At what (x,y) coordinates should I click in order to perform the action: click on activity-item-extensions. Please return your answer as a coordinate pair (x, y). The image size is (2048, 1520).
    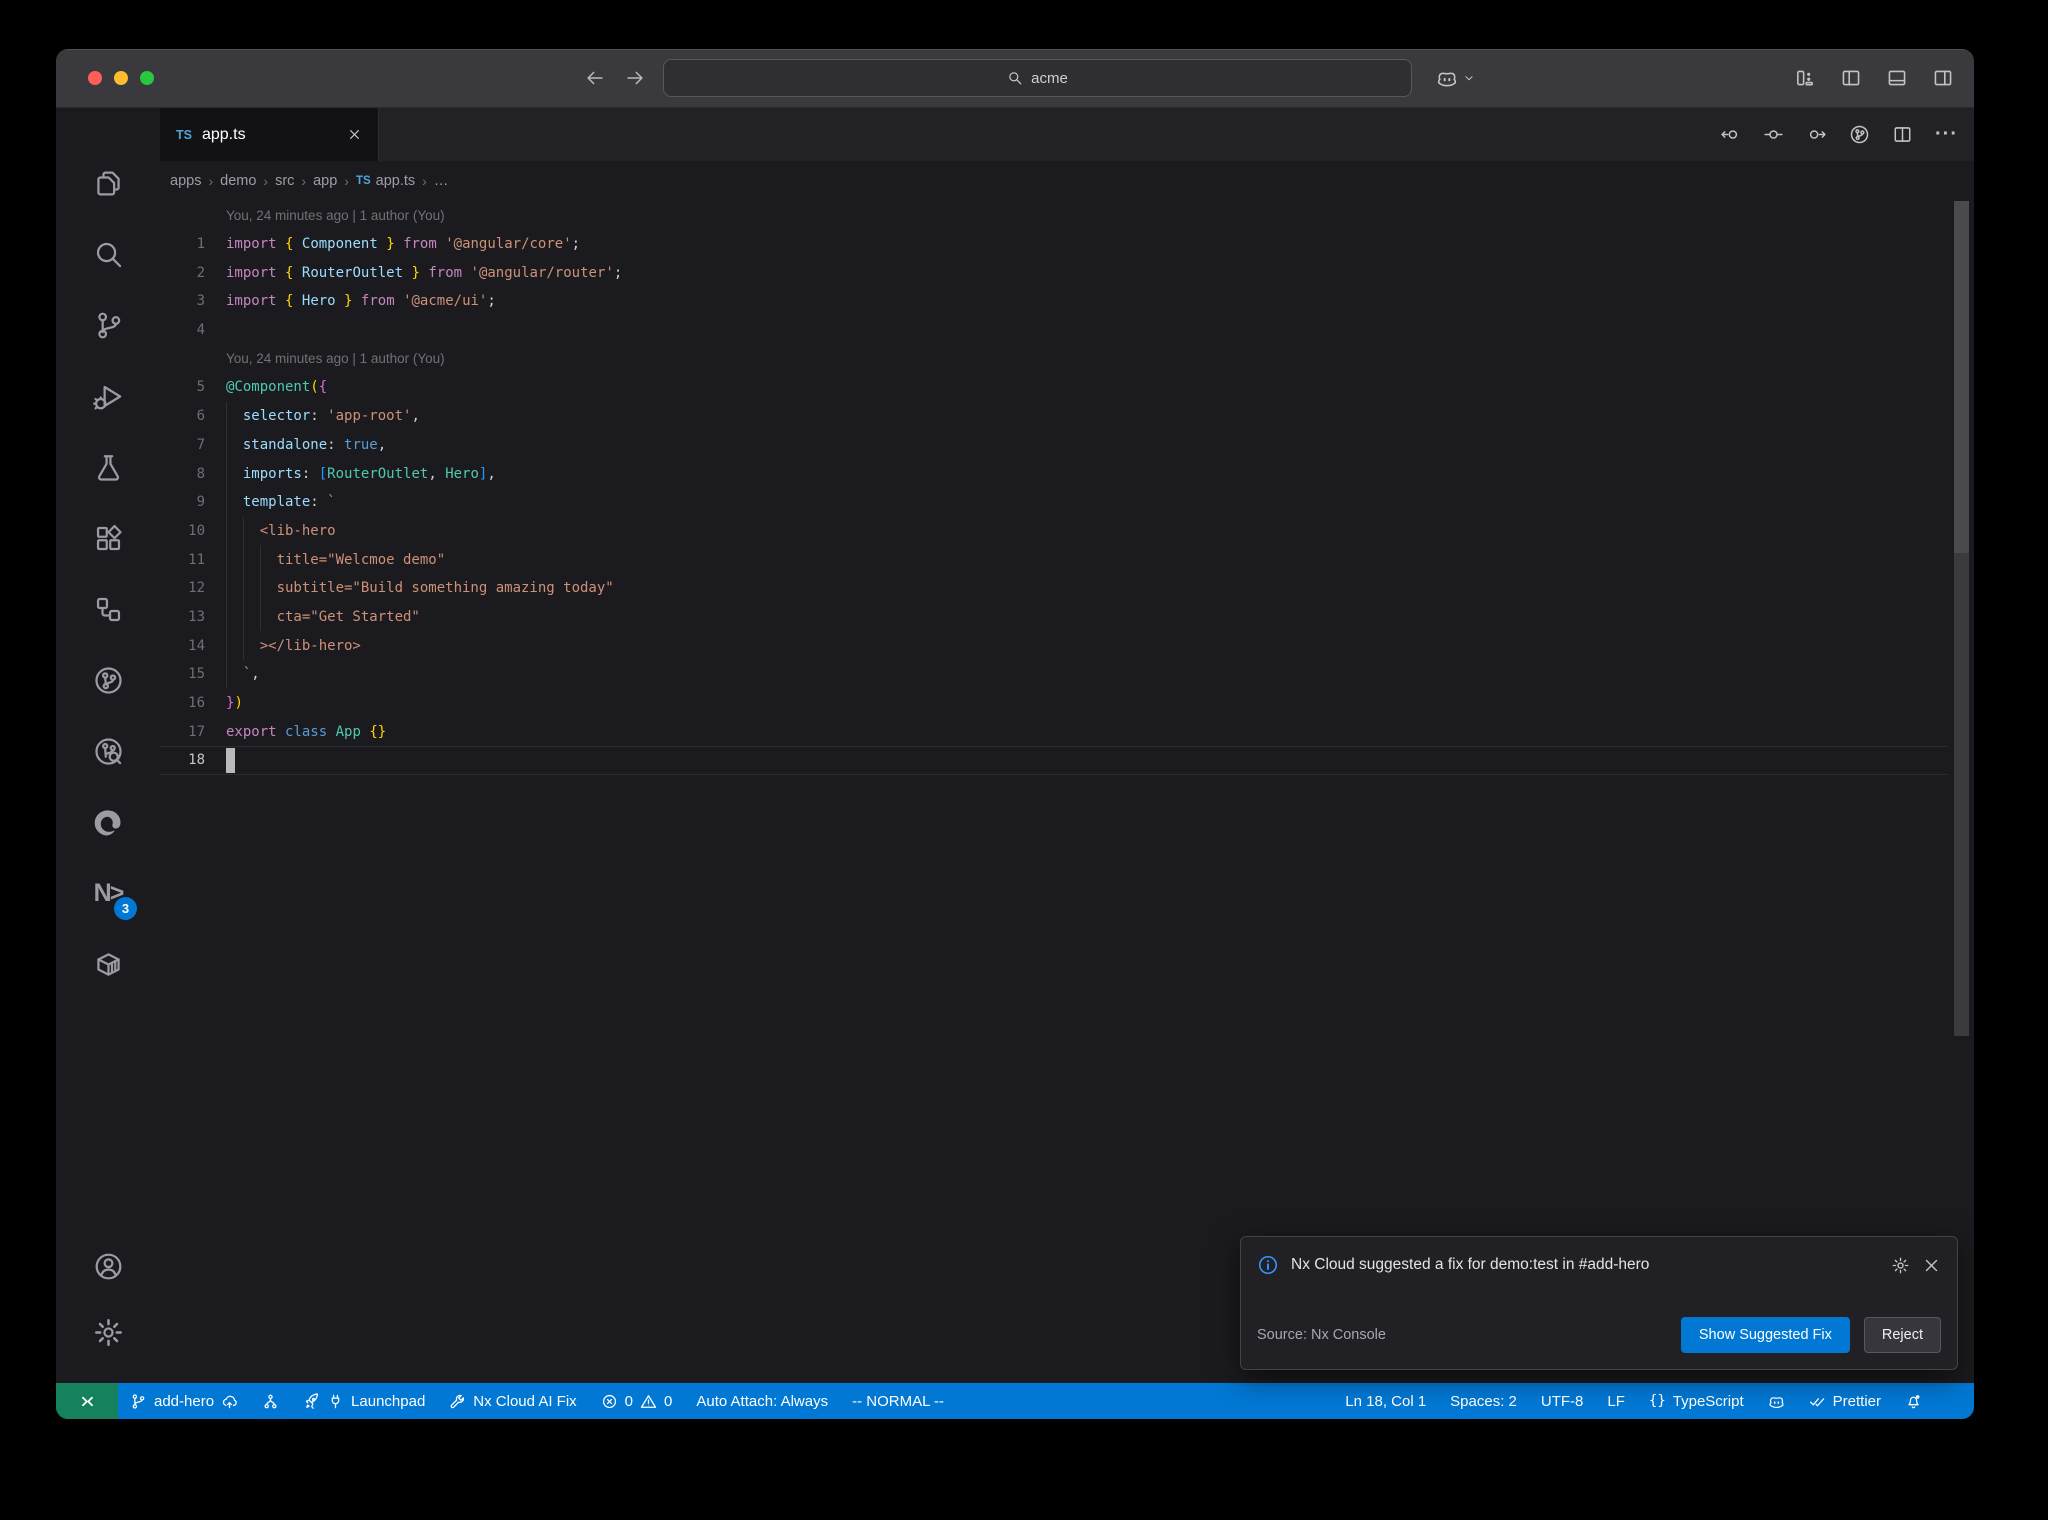
    Looking at the image, I should click on (108, 538).